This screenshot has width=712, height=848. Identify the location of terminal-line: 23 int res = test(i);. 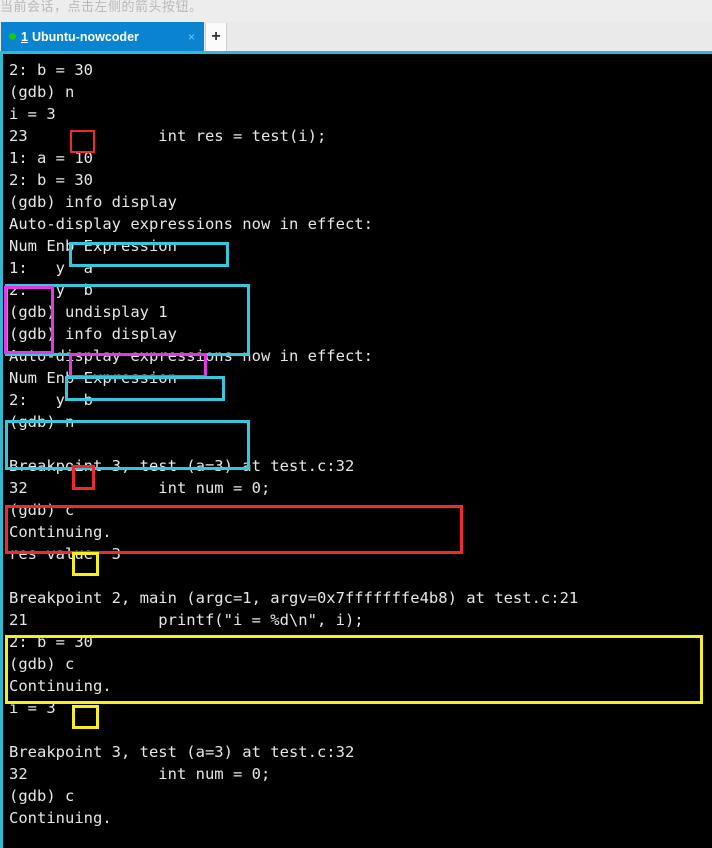
(168, 136).